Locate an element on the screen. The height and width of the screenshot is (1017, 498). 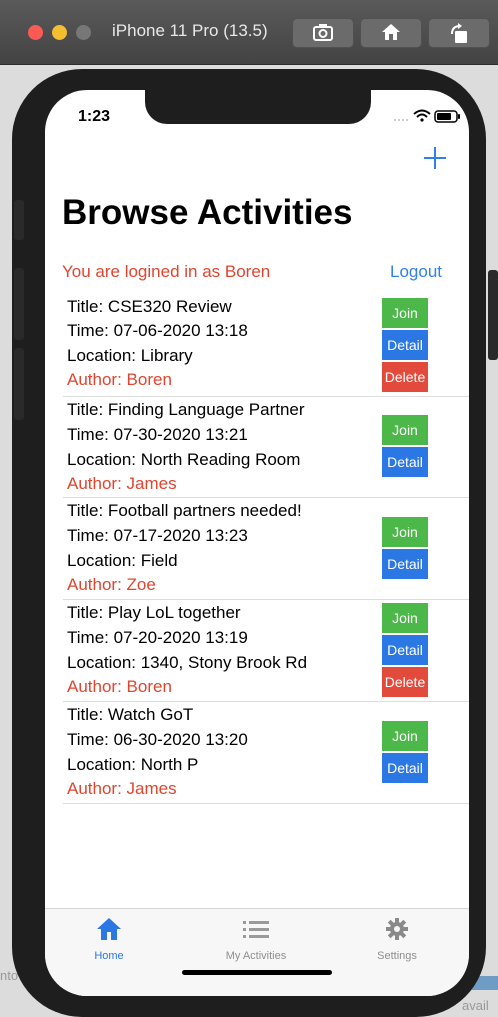
tab-bar: Home My Activities Settings is located at coordinates (257, 952).